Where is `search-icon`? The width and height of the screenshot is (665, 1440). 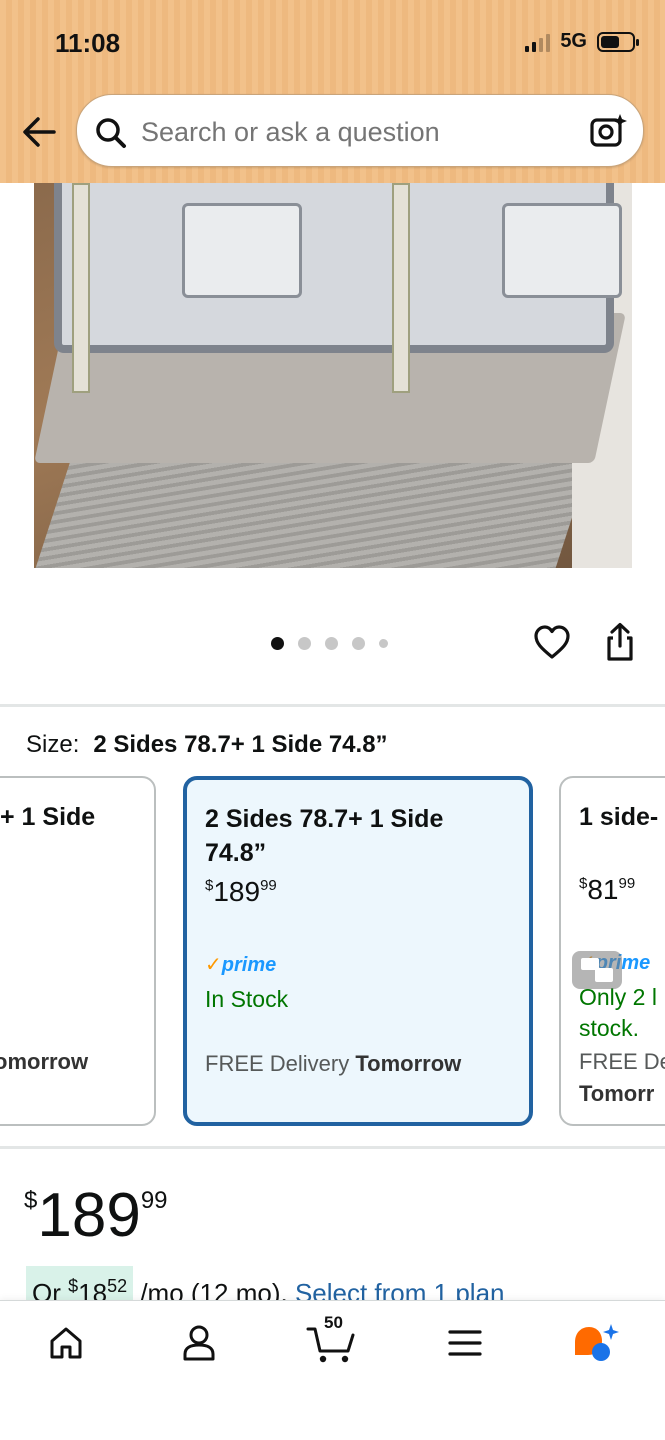 search-icon is located at coordinates (111, 133).